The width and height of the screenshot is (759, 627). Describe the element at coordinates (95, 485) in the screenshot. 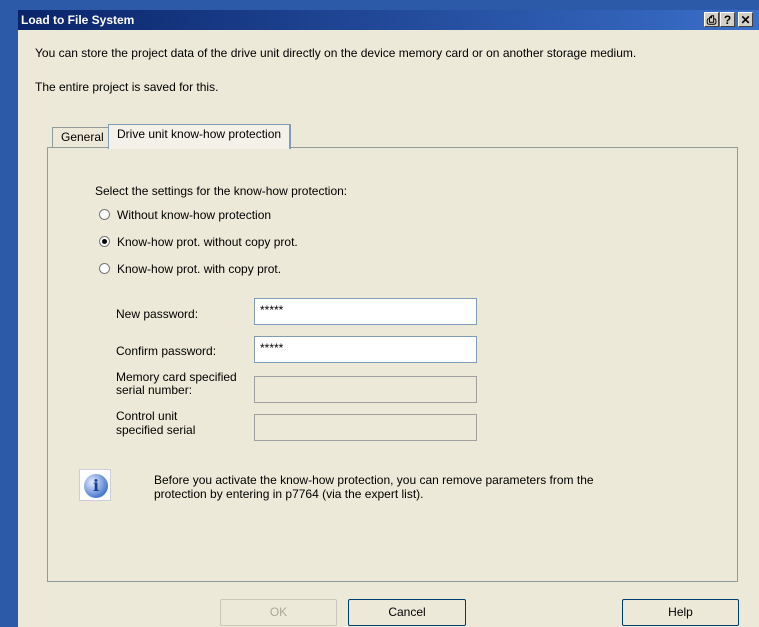

I see `info-icon: i` at that location.